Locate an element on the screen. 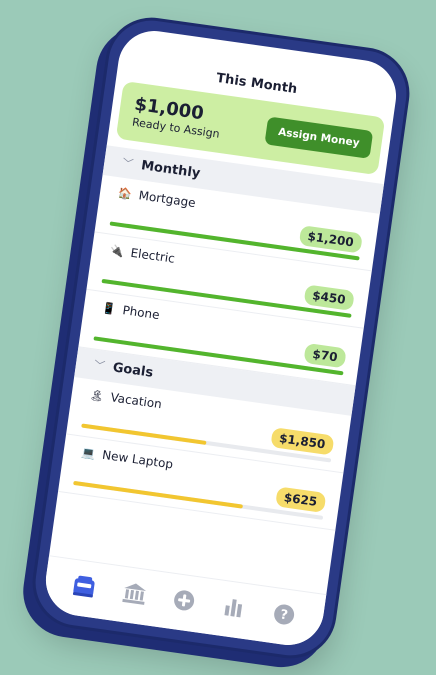 This screenshot has width=436, height=675. add-icon is located at coordinates (184, 599).